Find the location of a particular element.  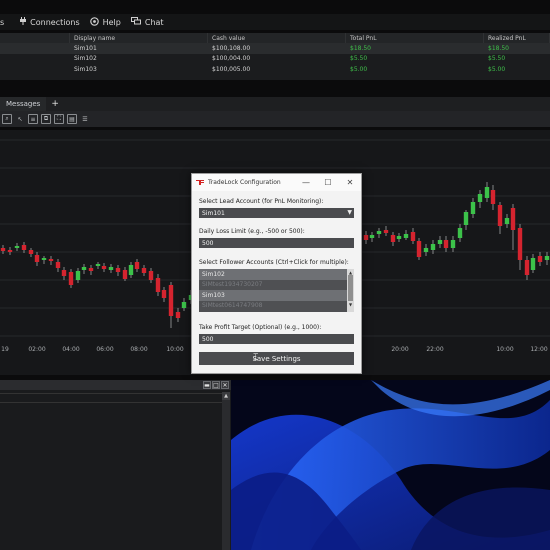

col-header-total-pnl: Total PnL is located at coordinates (415, 38).